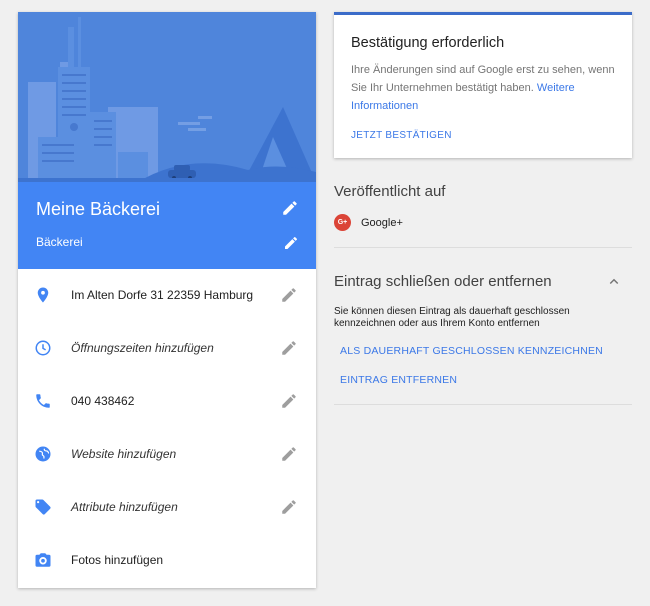 This screenshot has width=650, height=606. I want to click on opening-hours-row: Öffnungszeiten hinzufügen, so click(167, 348).